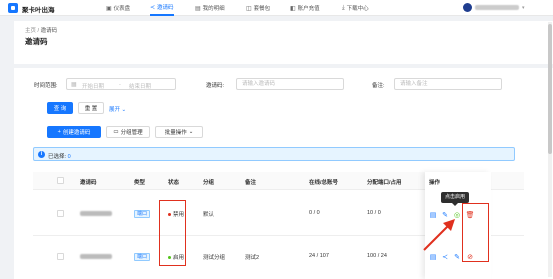 The width and height of the screenshot is (553, 279). What do you see at coordinates (374, 213) in the screenshot?
I see `ports-cell: 10 / 0` at bounding box center [374, 213].